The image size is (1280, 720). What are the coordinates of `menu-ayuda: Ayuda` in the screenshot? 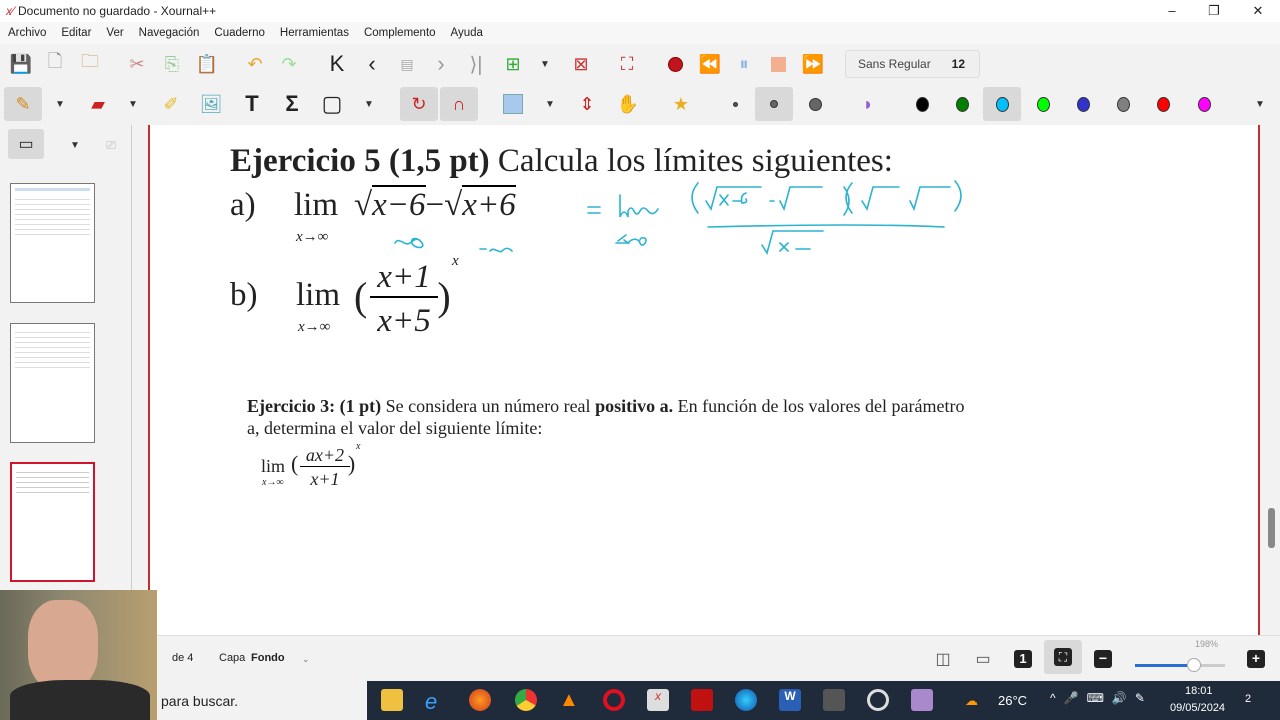 It's located at (467, 33).